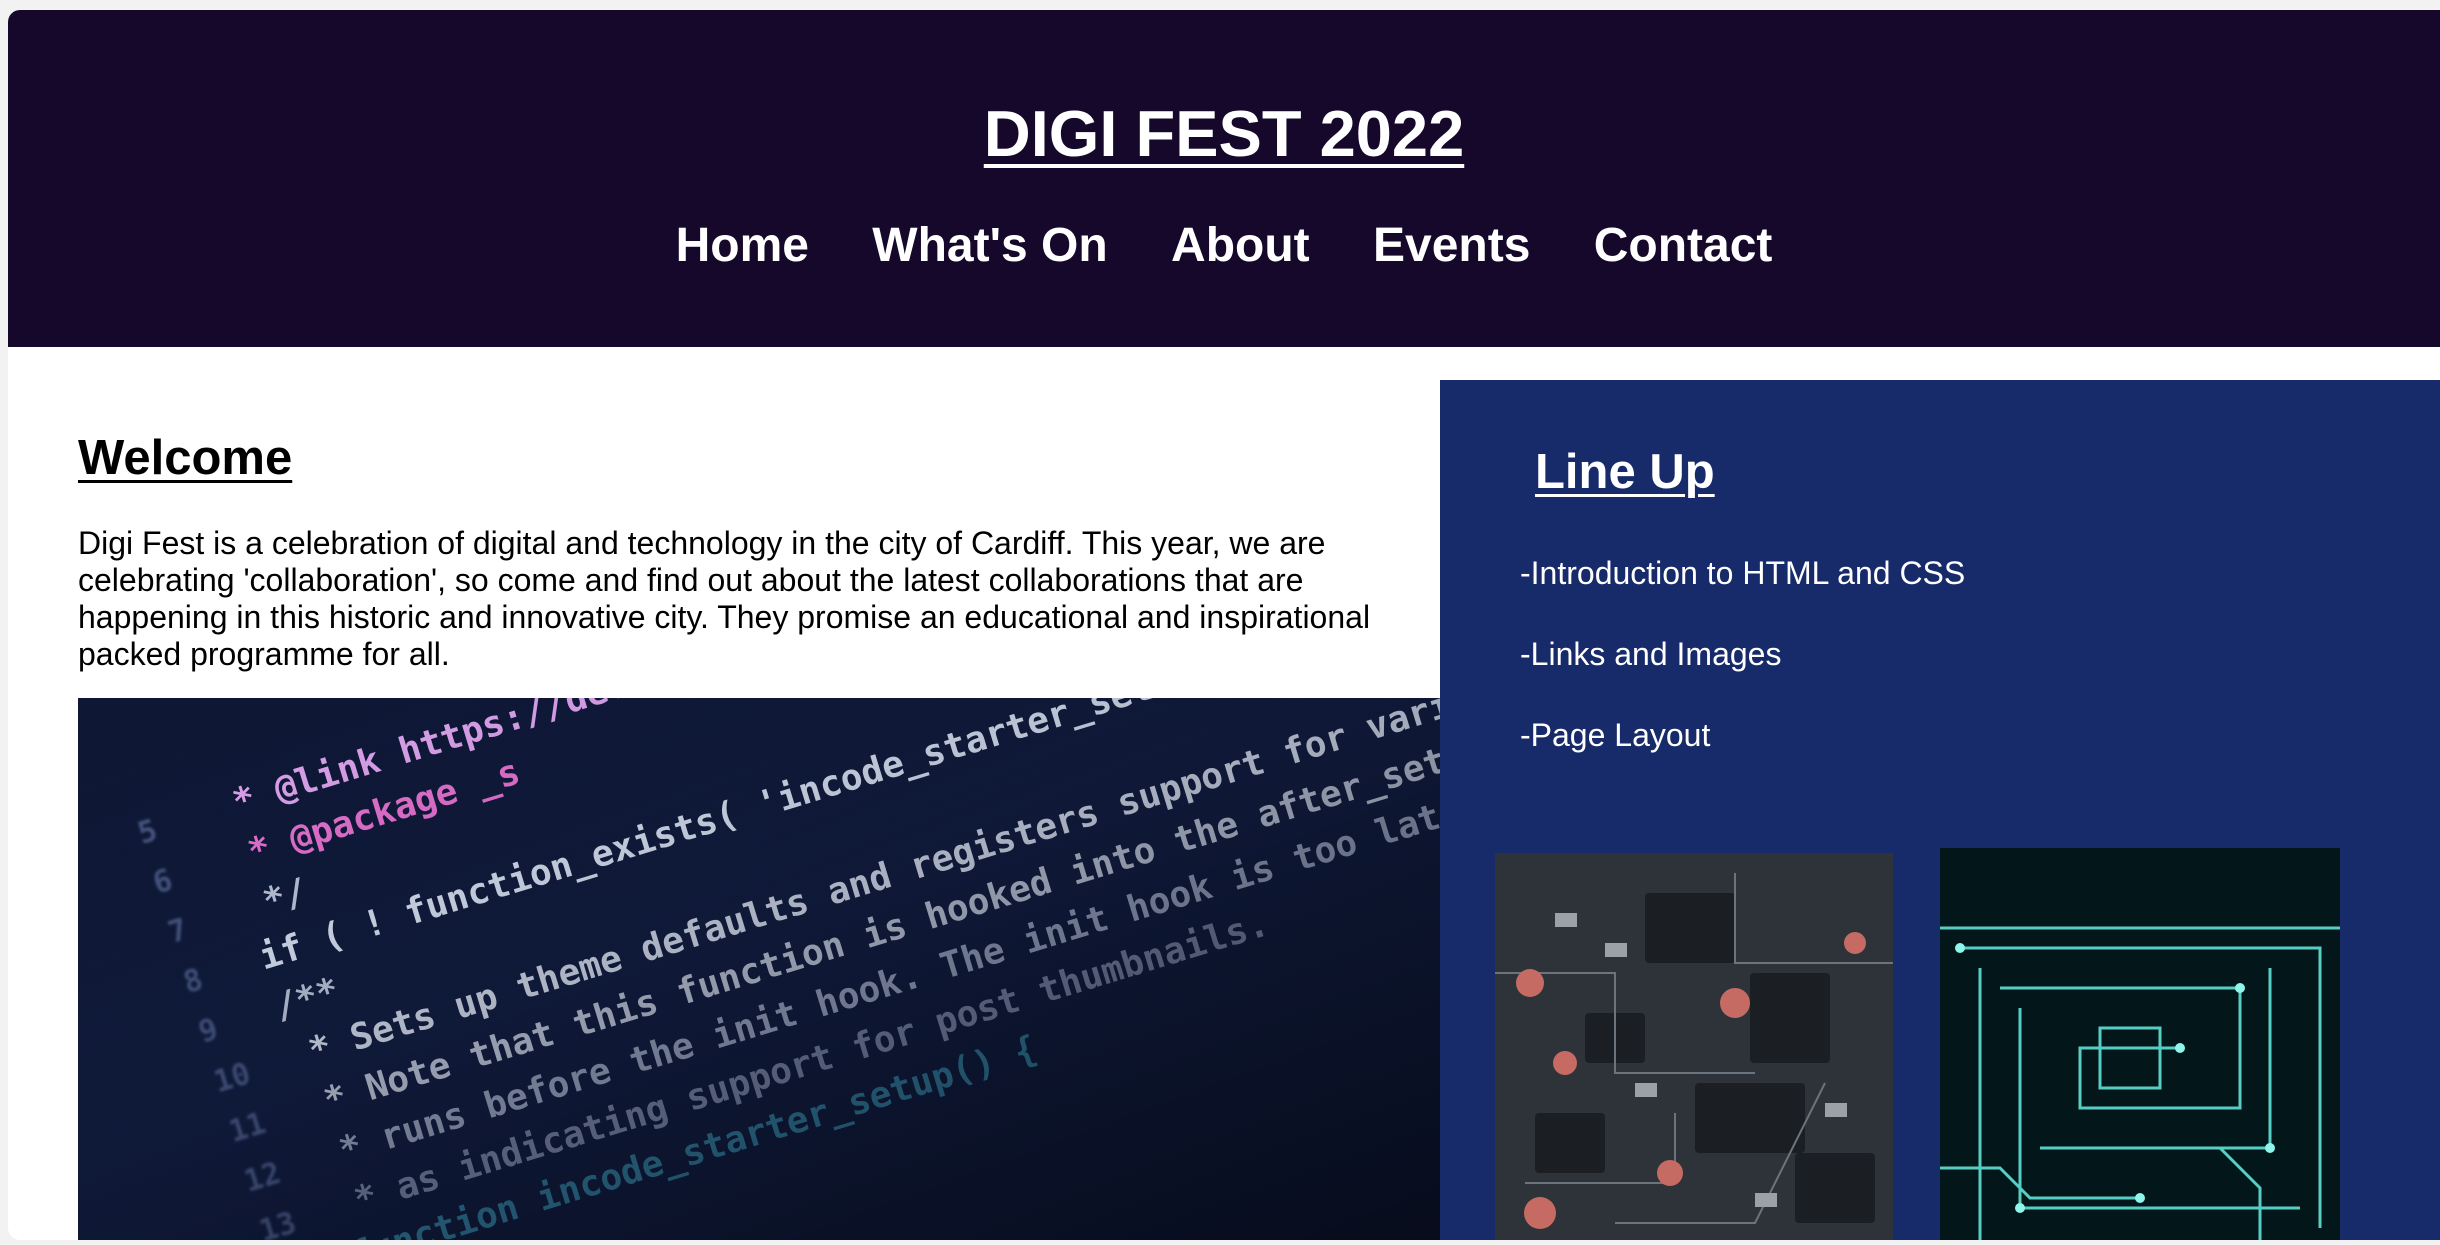 Image resolution: width=2440 pixels, height=1245 pixels. I want to click on circuit-board-photo, so click(1694, 1046).